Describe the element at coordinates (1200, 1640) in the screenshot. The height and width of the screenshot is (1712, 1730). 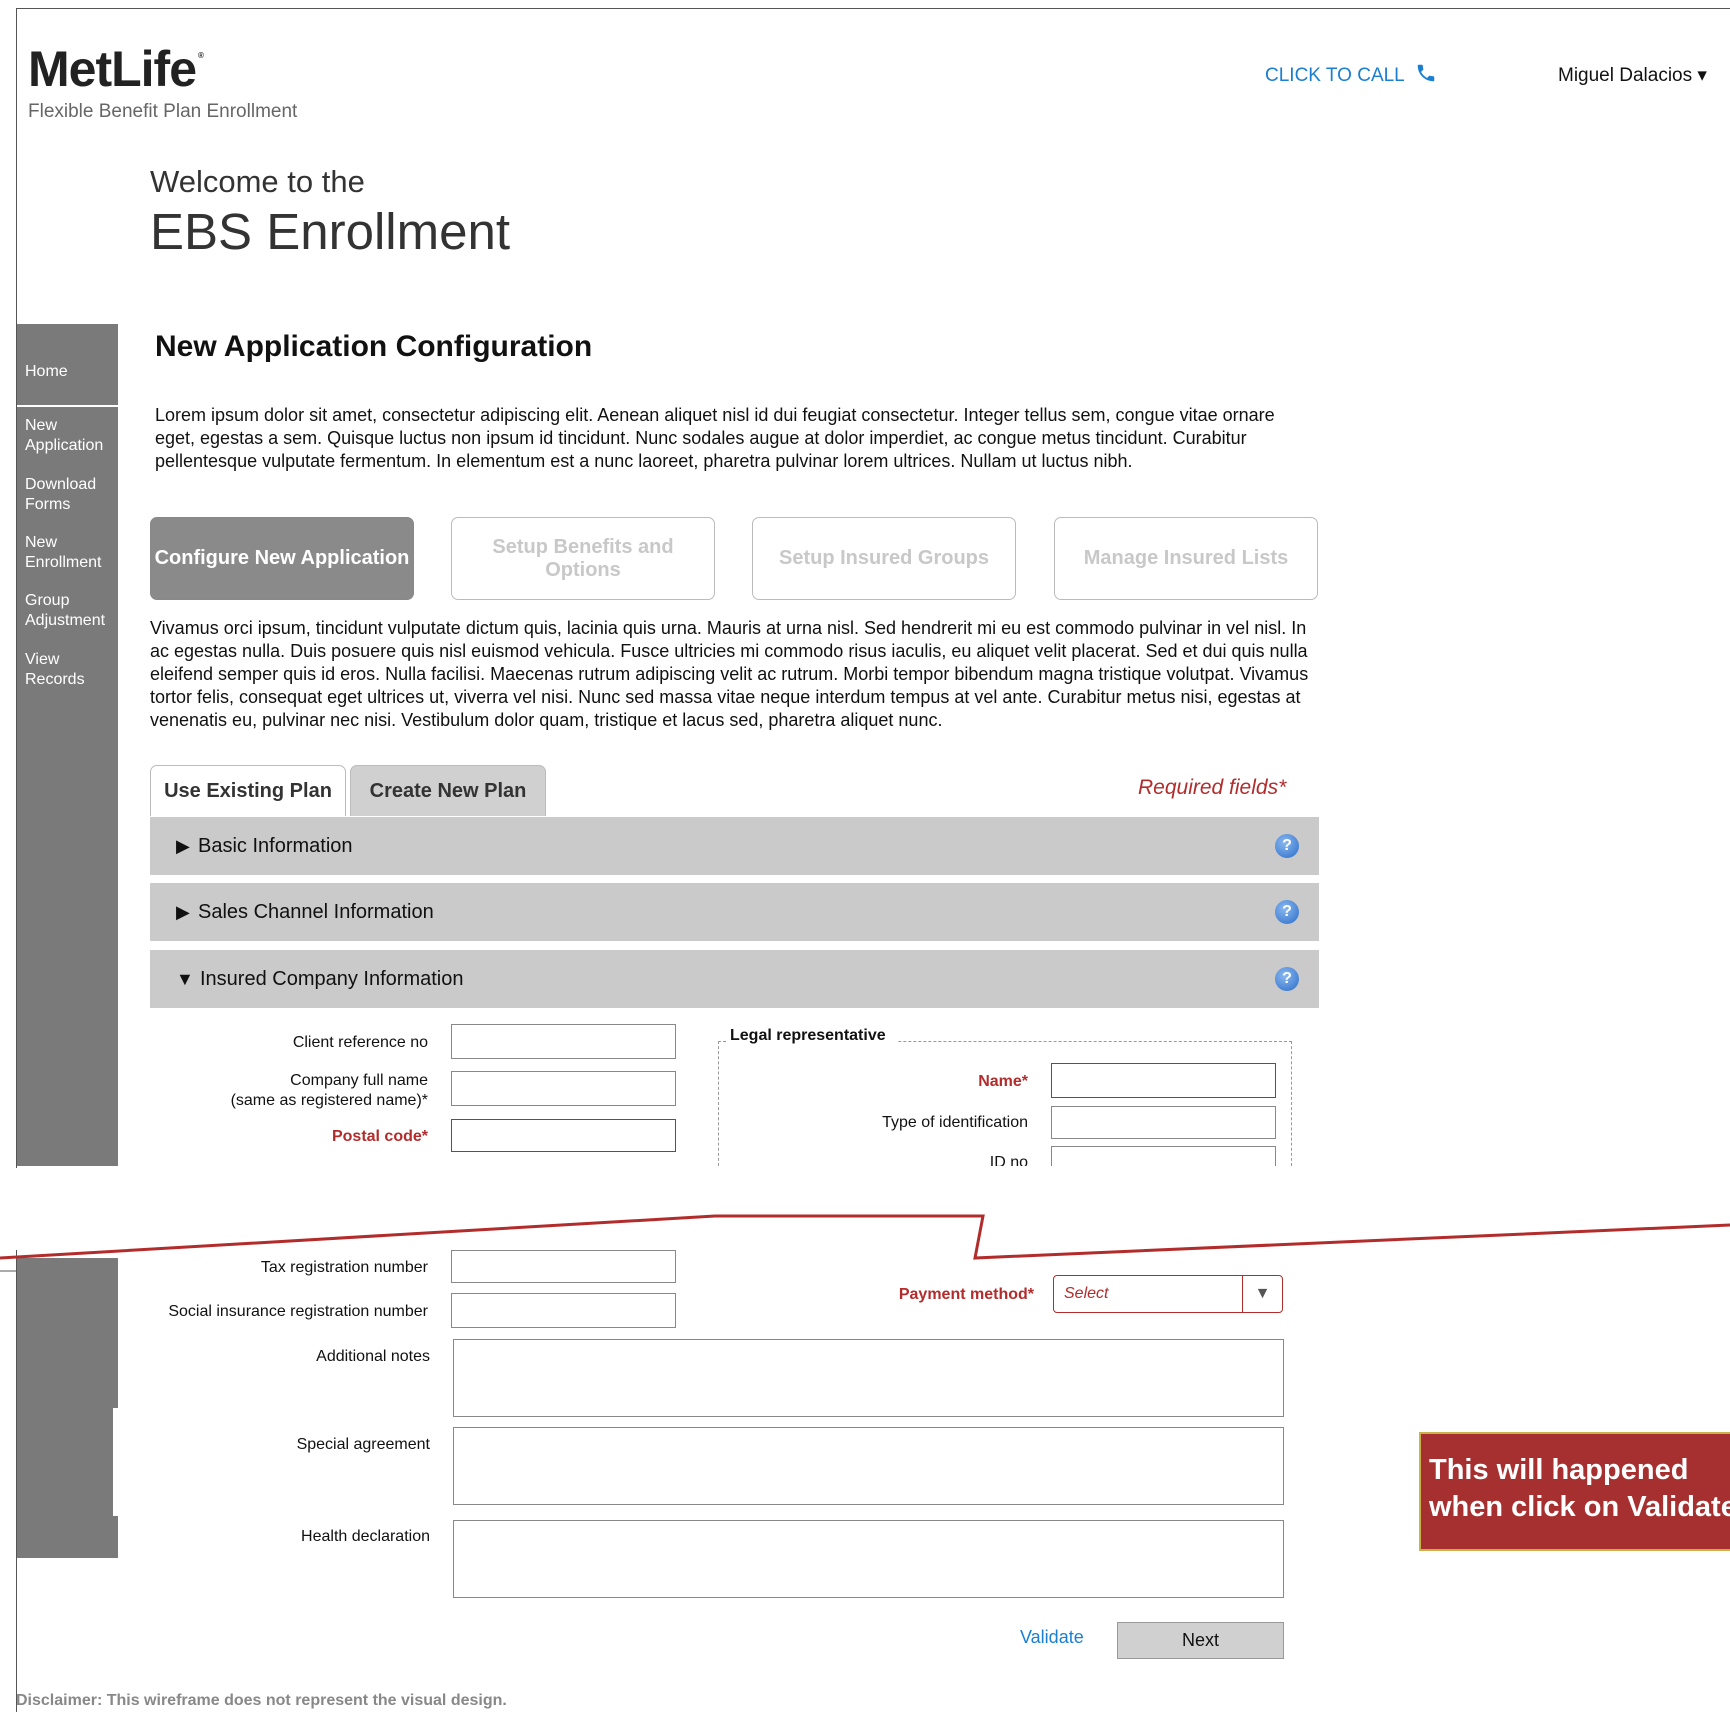
I see `next-button: Next` at that location.